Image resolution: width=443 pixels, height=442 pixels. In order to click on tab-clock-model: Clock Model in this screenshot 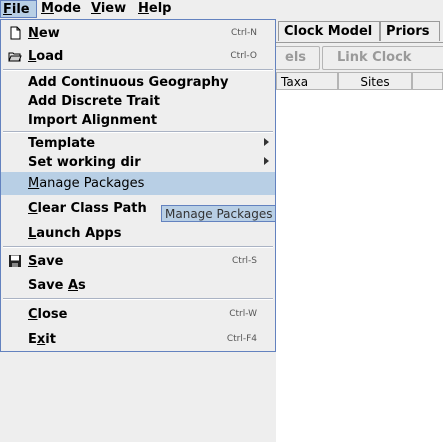, I will do `click(329, 31)`.